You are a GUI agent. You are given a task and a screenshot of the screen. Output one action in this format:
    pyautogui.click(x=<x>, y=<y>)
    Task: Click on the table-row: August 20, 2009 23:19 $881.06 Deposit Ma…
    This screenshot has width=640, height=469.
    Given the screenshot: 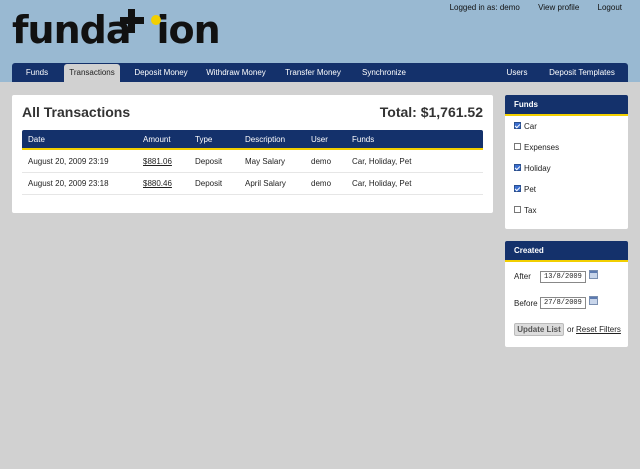 What is the action you would take?
    pyautogui.click(x=252, y=162)
    